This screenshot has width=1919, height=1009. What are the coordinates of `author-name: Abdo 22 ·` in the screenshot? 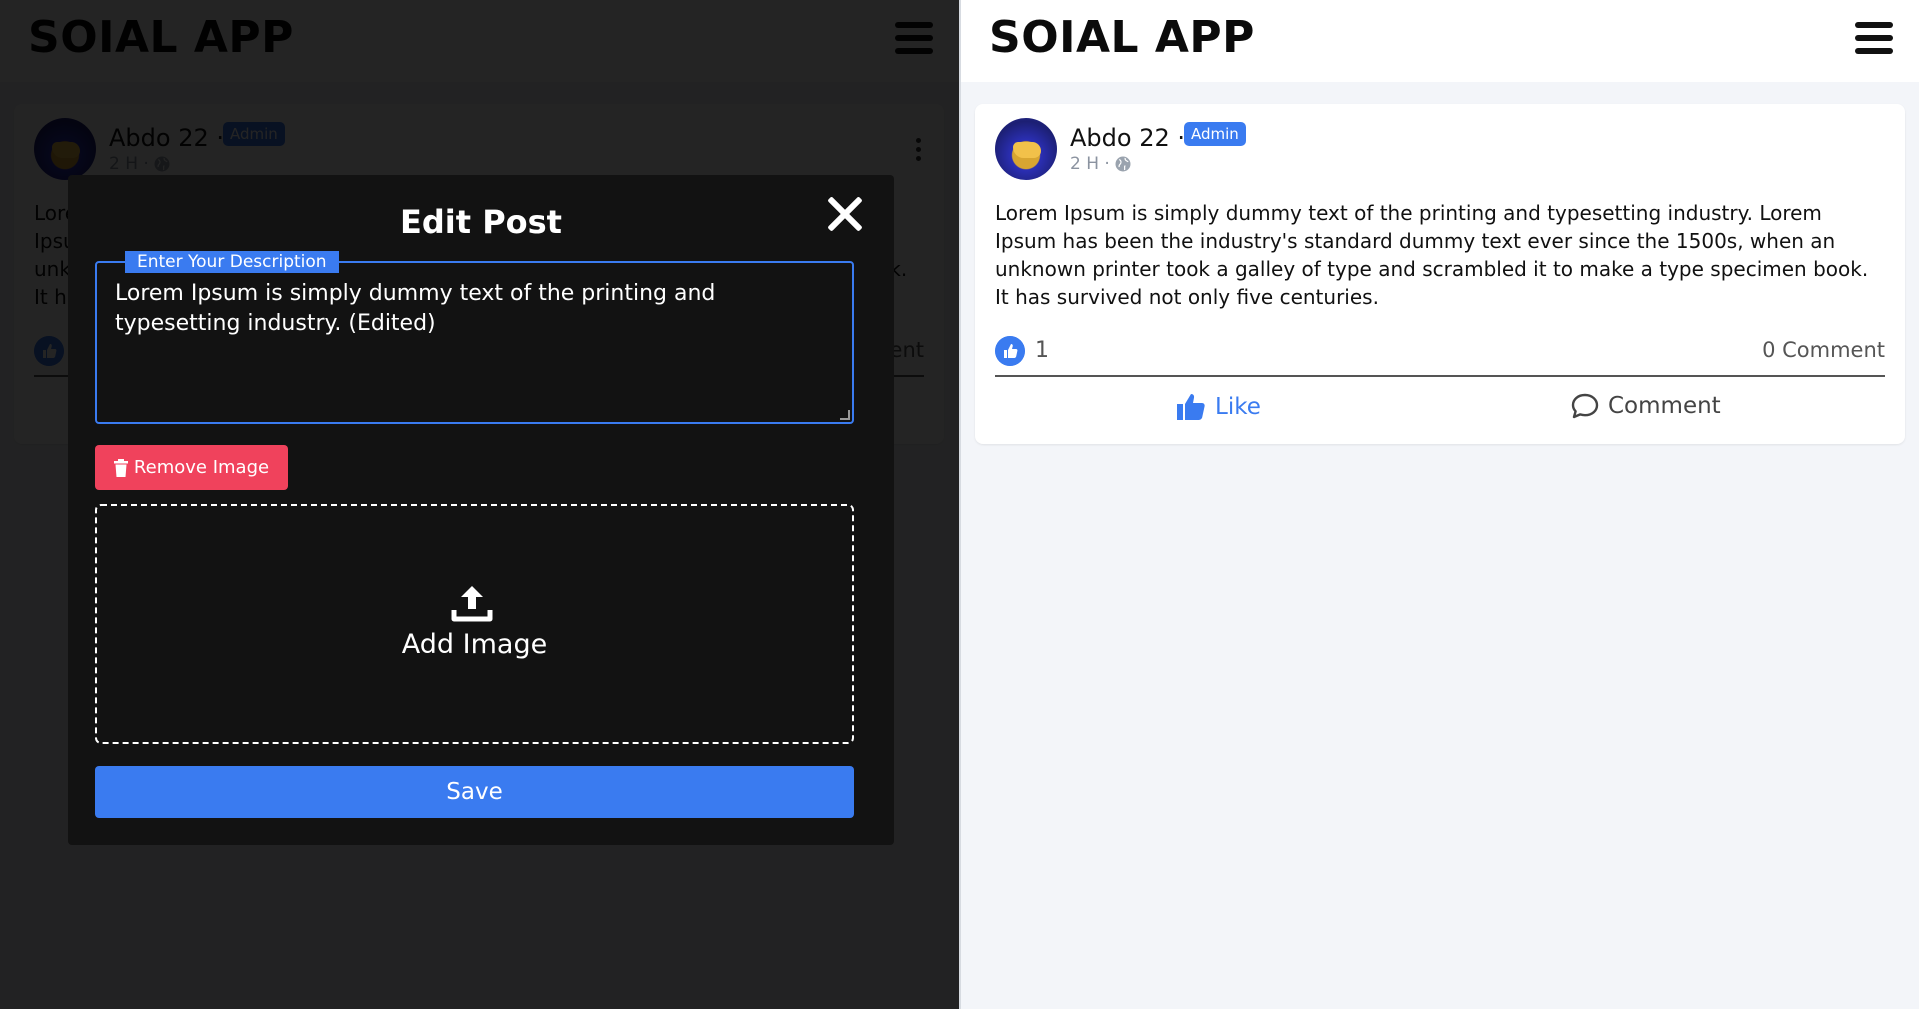 It's located at (1127, 138).